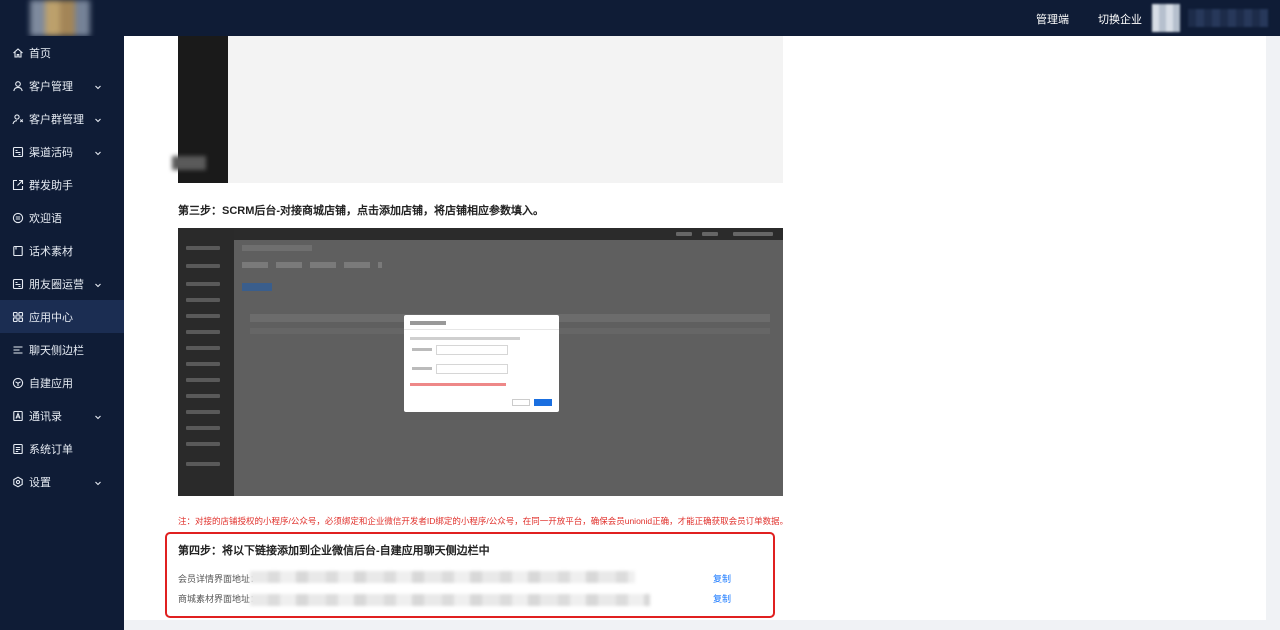 Image resolution: width=1280 pixels, height=630 pixels. What do you see at coordinates (18, 185) in the screenshot?
I see `share-icon` at bounding box center [18, 185].